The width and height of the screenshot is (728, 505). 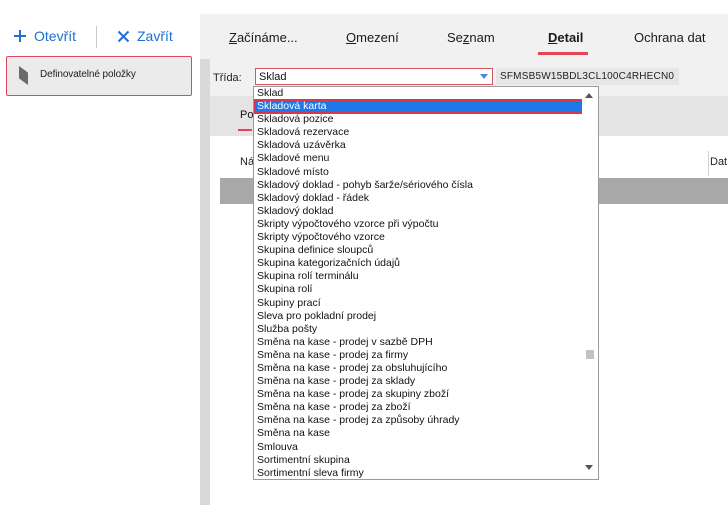 I want to click on definable-items-label: Definovatelné položky, so click(x=88, y=74).